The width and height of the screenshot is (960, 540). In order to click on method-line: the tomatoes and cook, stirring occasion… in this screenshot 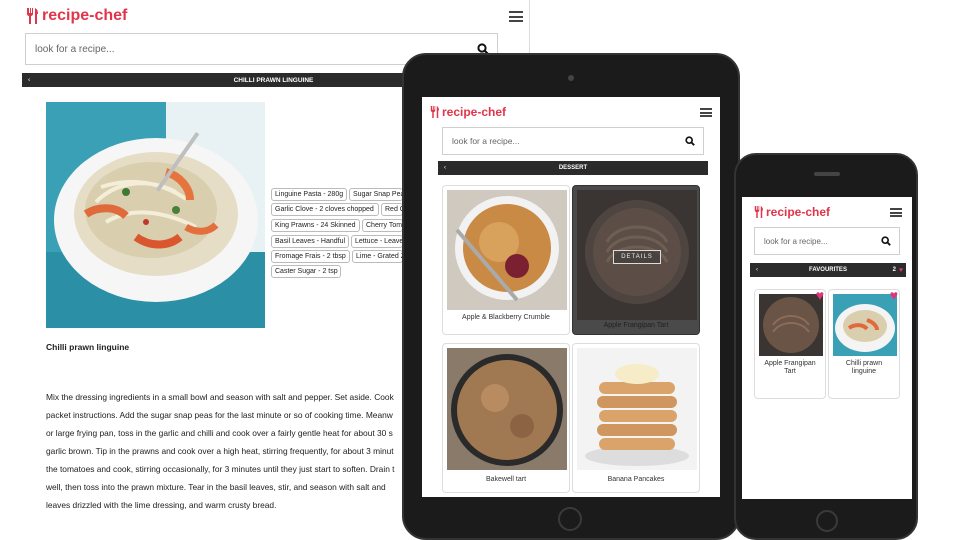, I will do `click(220, 469)`.